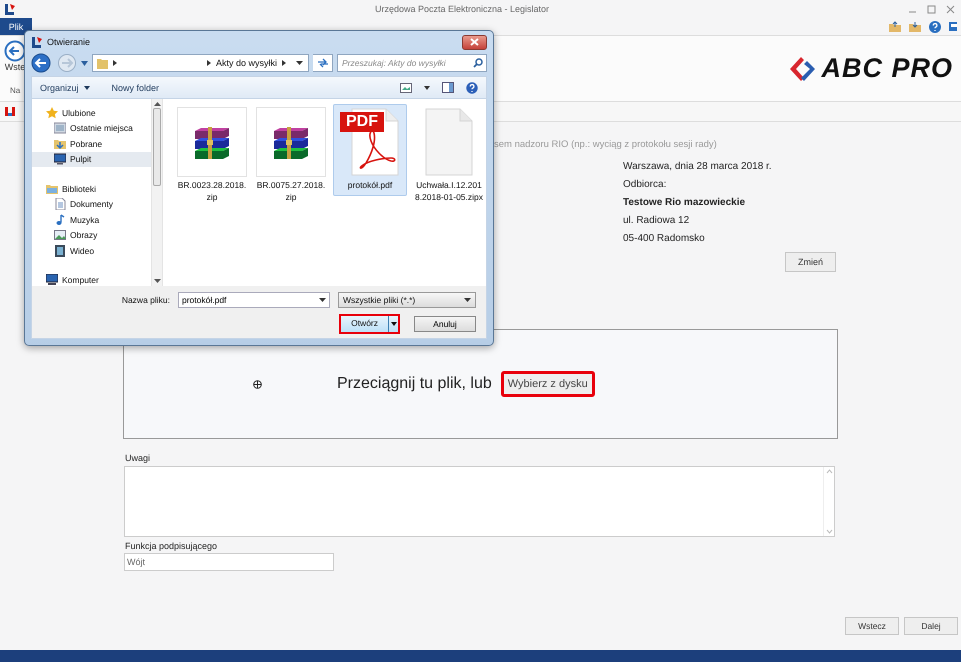 The height and width of the screenshot is (662, 961). What do you see at coordinates (16, 26) in the screenshot?
I see `file-tab: Plik` at bounding box center [16, 26].